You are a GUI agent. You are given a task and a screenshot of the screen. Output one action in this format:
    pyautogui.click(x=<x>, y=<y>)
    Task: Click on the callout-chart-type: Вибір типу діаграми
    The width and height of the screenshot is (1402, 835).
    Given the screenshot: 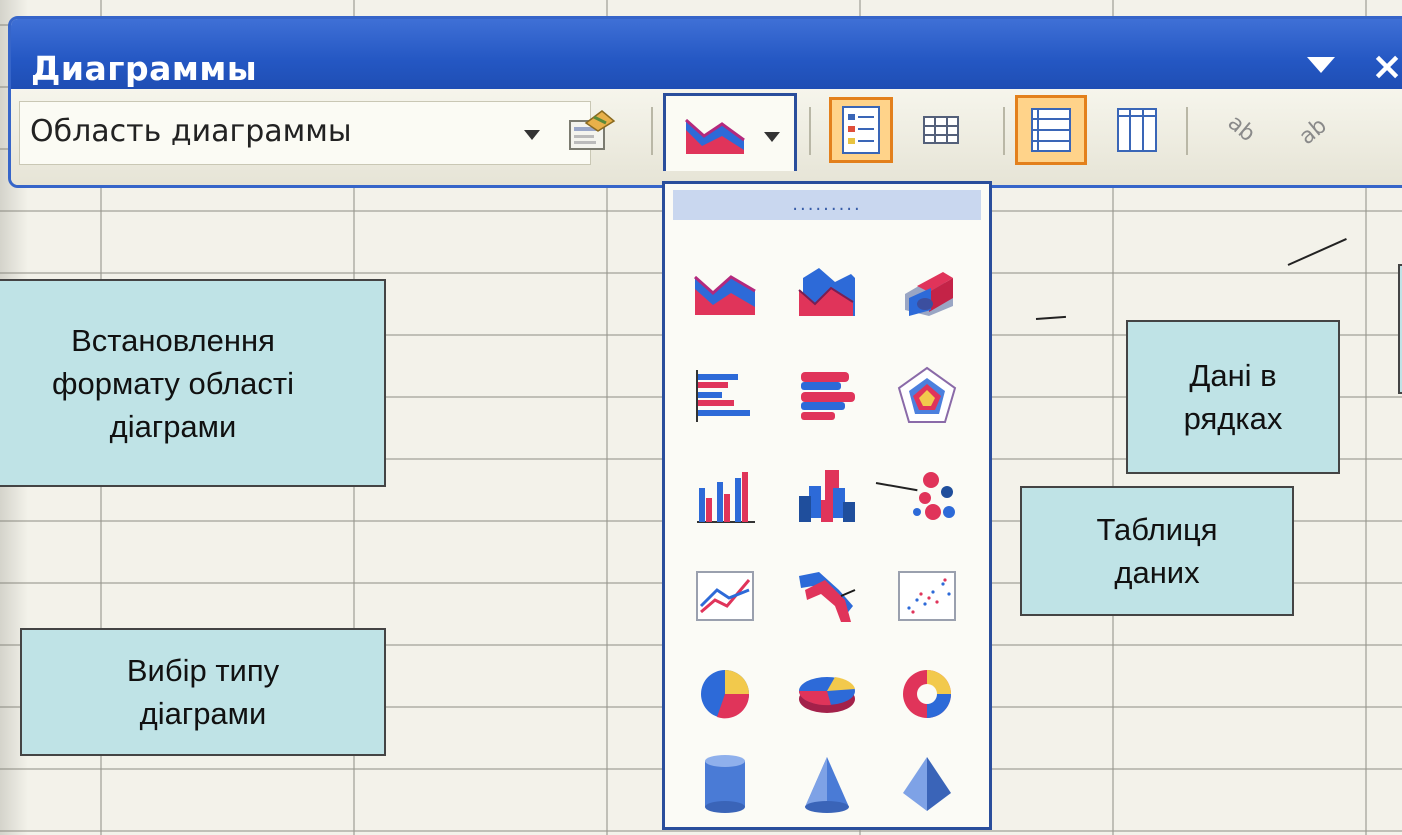 What is the action you would take?
    pyautogui.click(x=203, y=692)
    